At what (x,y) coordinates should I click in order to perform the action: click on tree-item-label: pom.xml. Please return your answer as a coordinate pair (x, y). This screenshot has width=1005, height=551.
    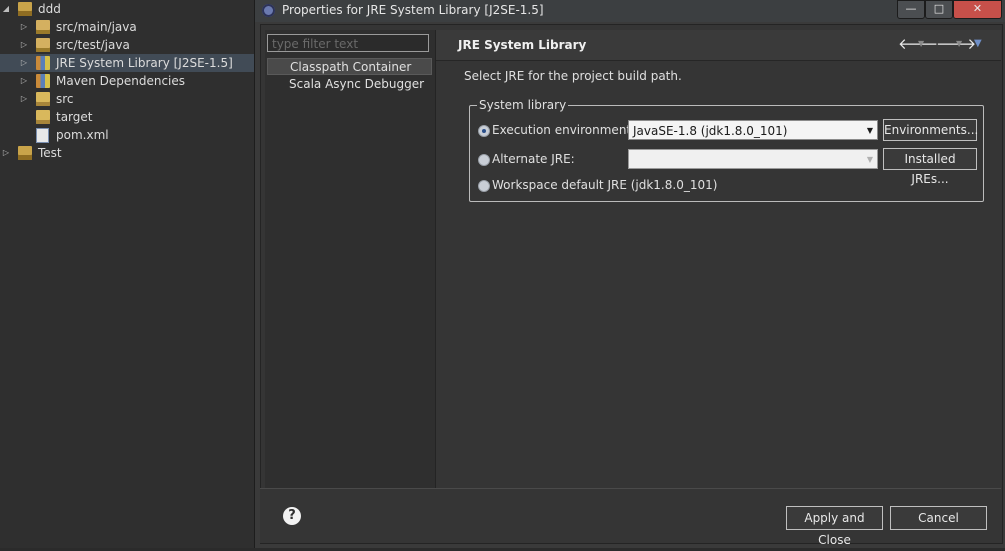
    Looking at the image, I should click on (82, 135).